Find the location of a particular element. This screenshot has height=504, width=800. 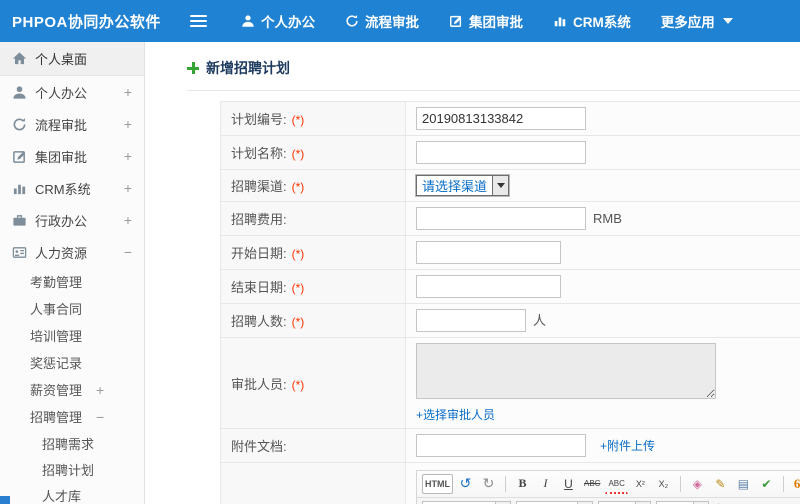

paste-button: ▤ is located at coordinates (743, 484).